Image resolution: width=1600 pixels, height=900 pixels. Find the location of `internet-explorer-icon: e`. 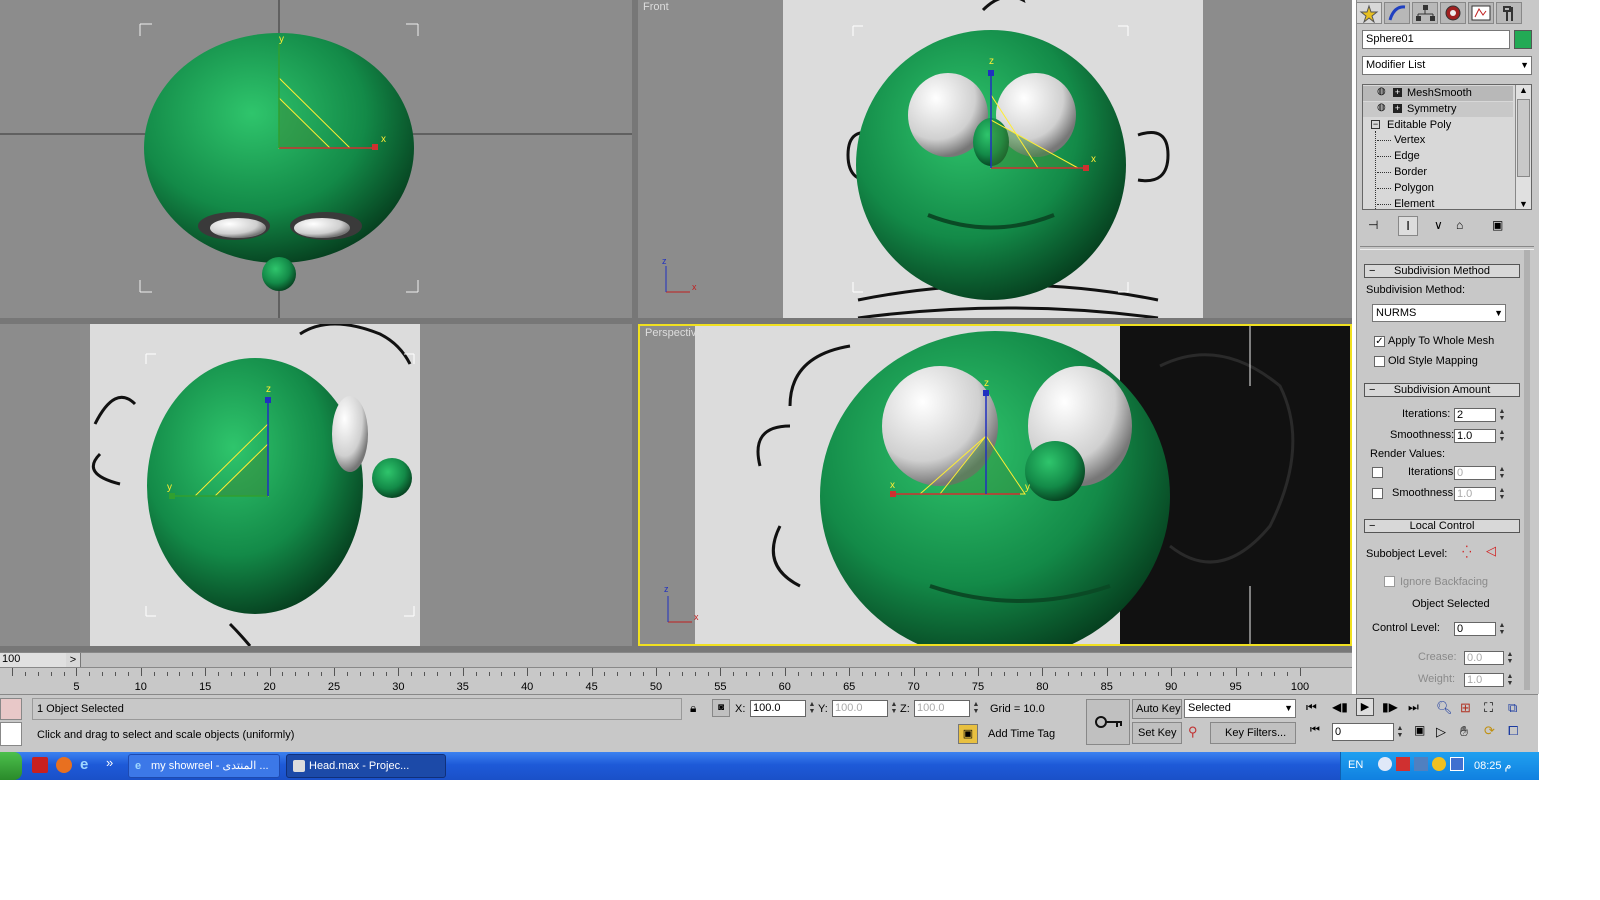

internet-explorer-icon: e is located at coordinates (84, 764).